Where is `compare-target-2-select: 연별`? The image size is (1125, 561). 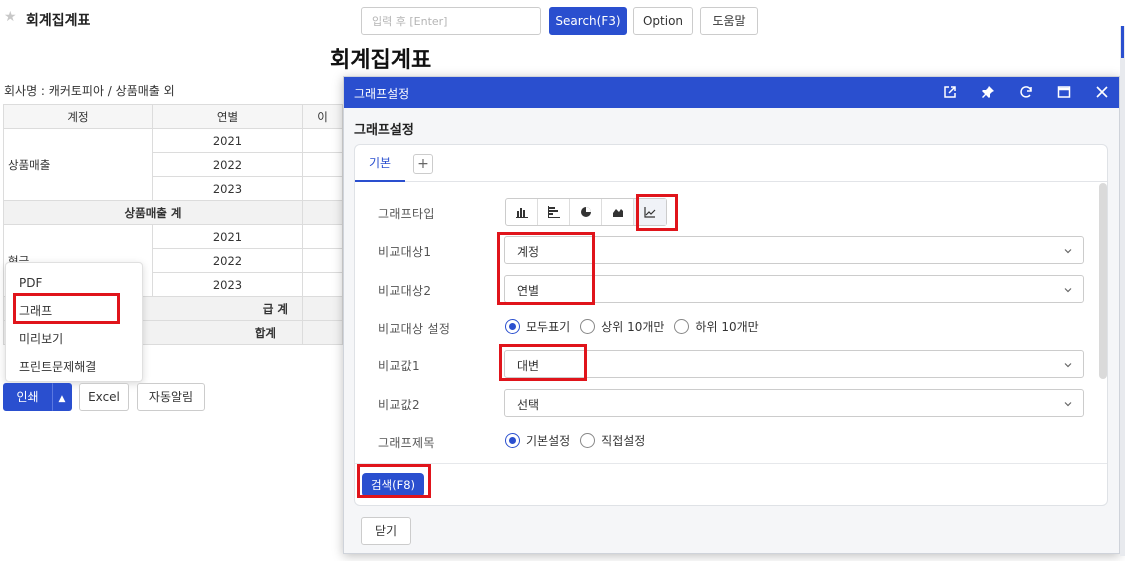
compare-target-2-select: 연별 is located at coordinates (794, 289).